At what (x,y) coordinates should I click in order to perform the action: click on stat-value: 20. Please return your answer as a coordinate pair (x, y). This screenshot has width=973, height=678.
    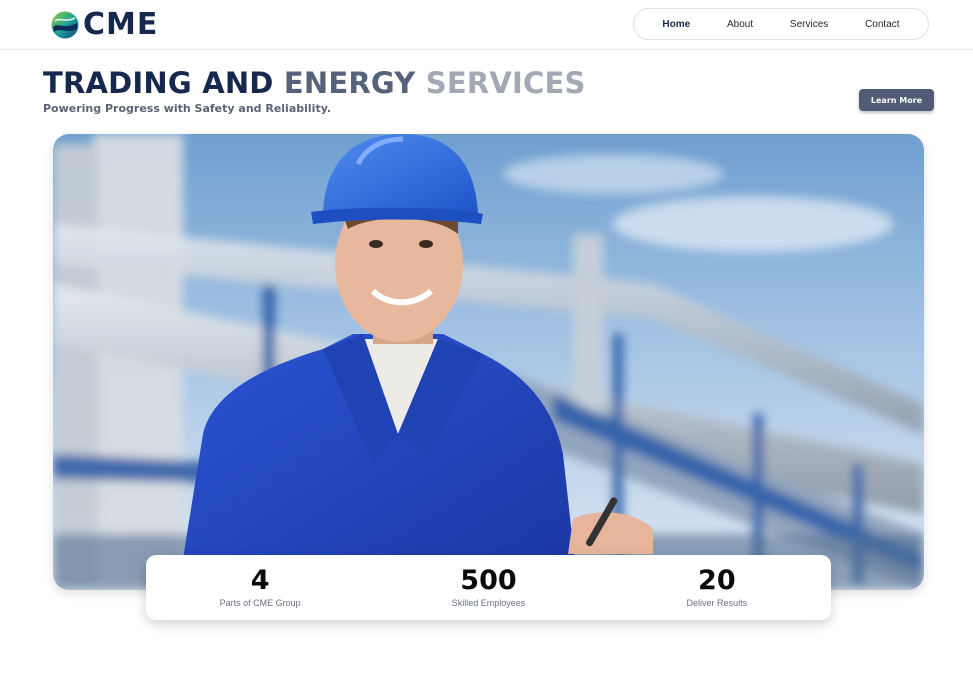
    Looking at the image, I should click on (717, 580).